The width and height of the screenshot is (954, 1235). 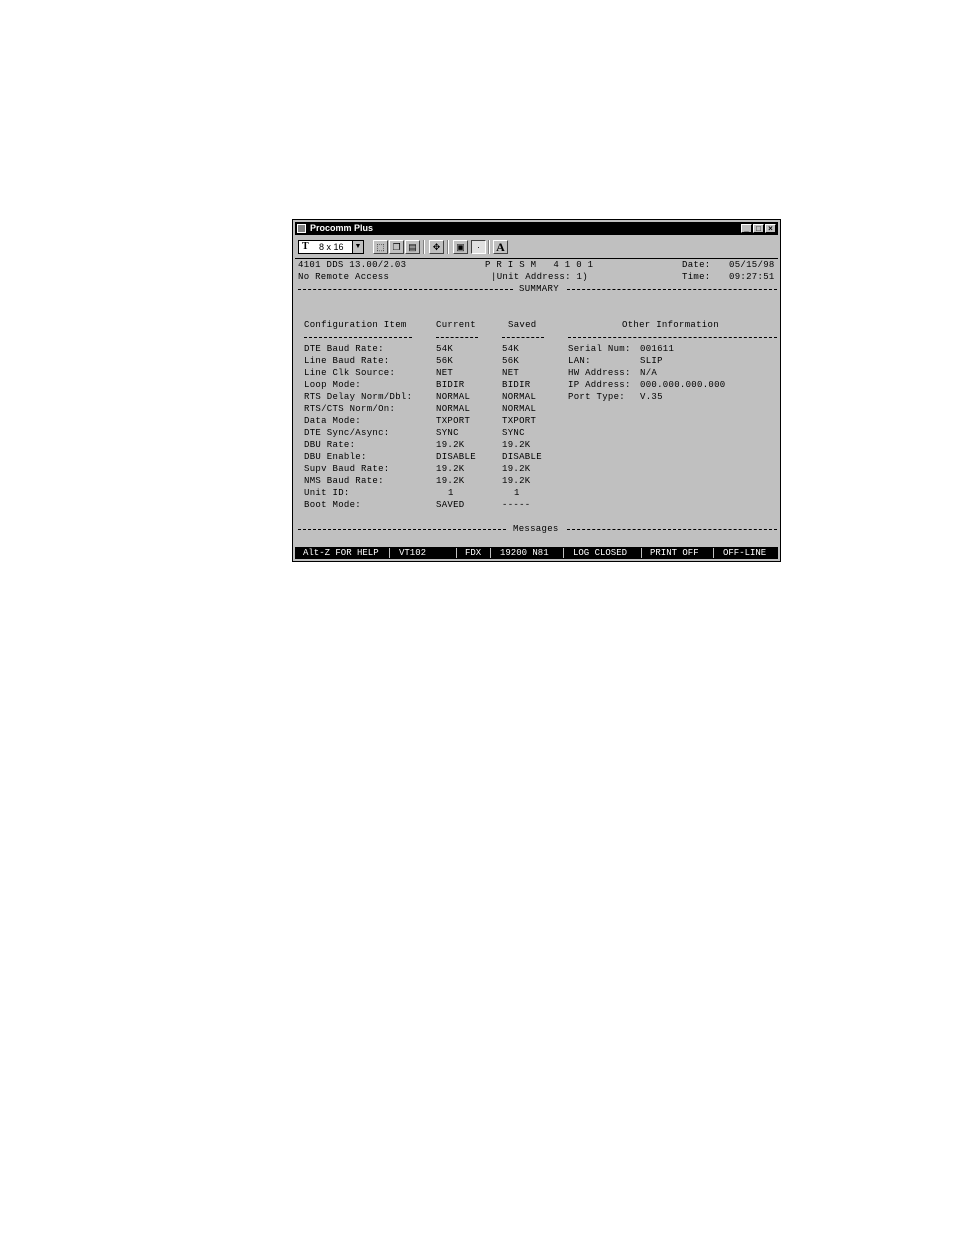 What do you see at coordinates (341, 553) in the screenshot?
I see `status-help: Alt-Z FOR HELP` at bounding box center [341, 553].